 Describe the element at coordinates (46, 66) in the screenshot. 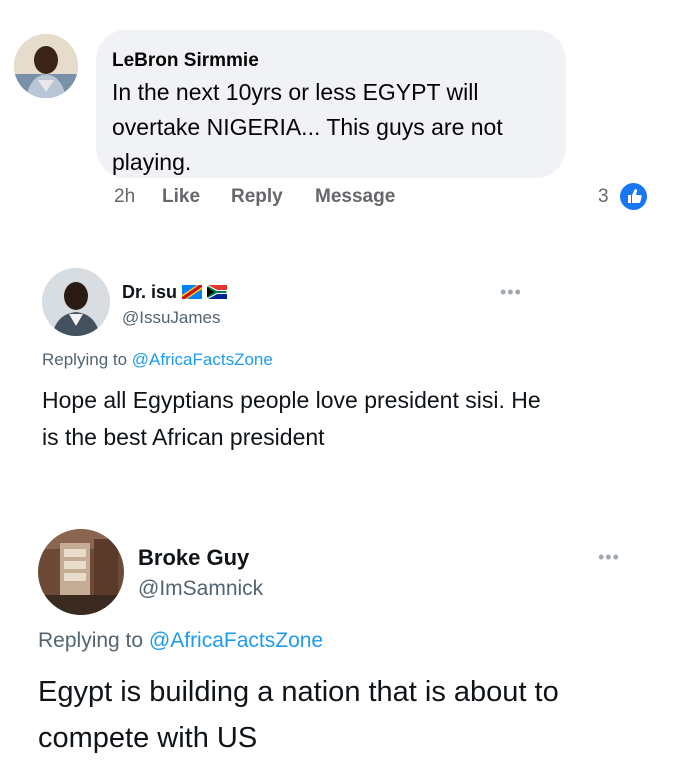

I see `commenter-avatar` at that location.